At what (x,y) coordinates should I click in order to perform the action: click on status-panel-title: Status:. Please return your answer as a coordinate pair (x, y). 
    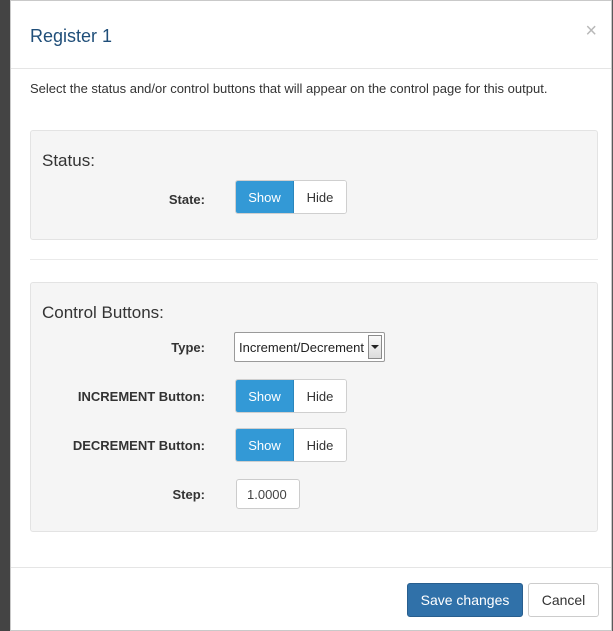
    Looking at the image, I should click on (68, 160).